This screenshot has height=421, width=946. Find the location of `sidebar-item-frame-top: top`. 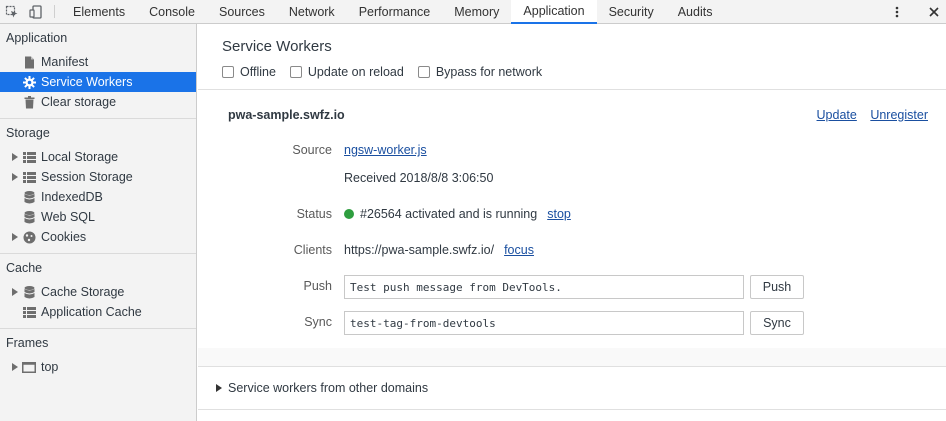

sidebar-item-frame-top: top is located at coordinates (98, 367).